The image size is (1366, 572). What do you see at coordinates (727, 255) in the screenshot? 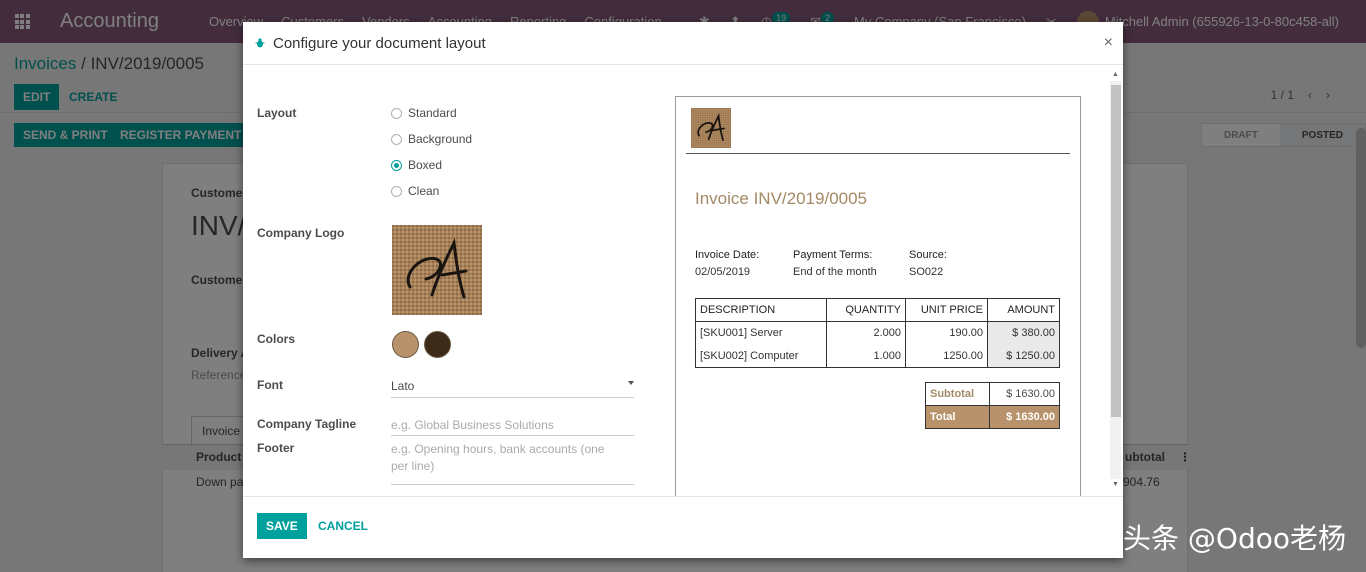
I see `invoice-date-label: Invoice Date:` at bounding box center [727, 255].